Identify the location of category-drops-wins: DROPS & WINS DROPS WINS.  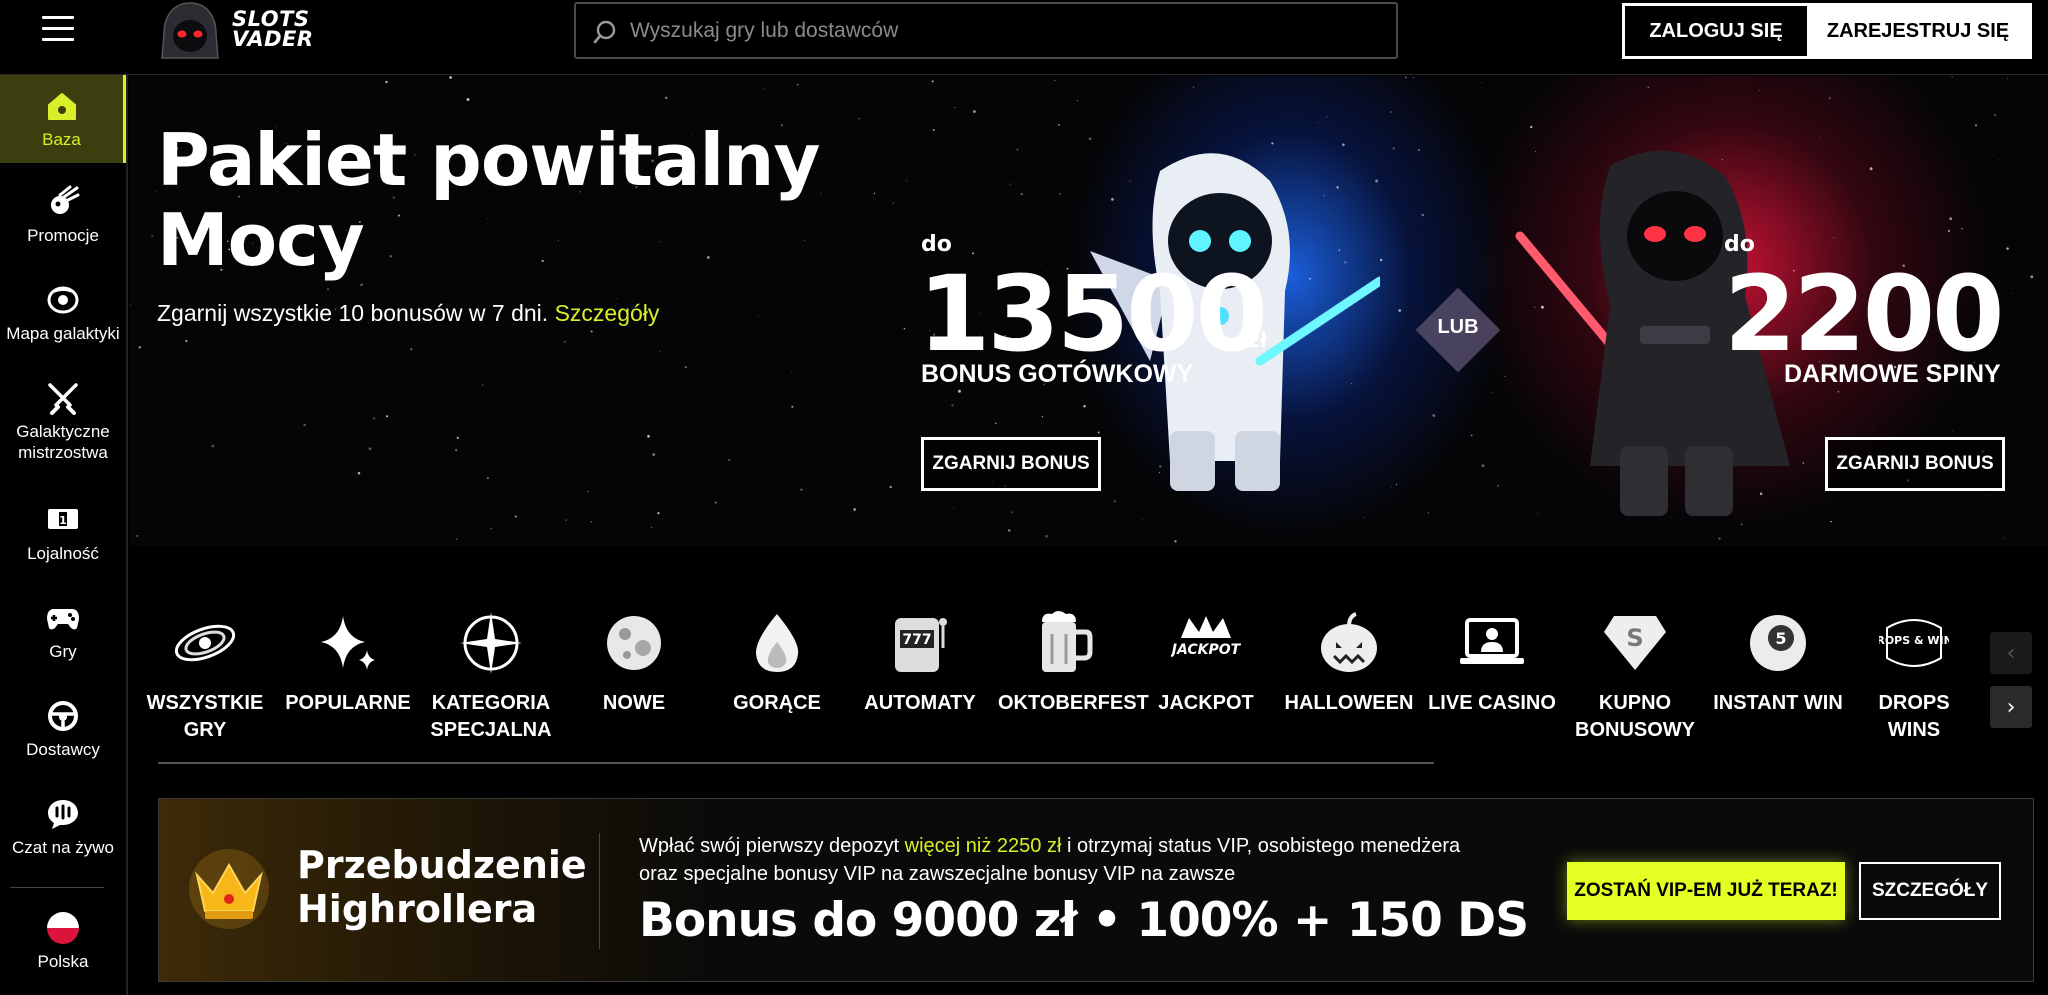
(1914, 676).